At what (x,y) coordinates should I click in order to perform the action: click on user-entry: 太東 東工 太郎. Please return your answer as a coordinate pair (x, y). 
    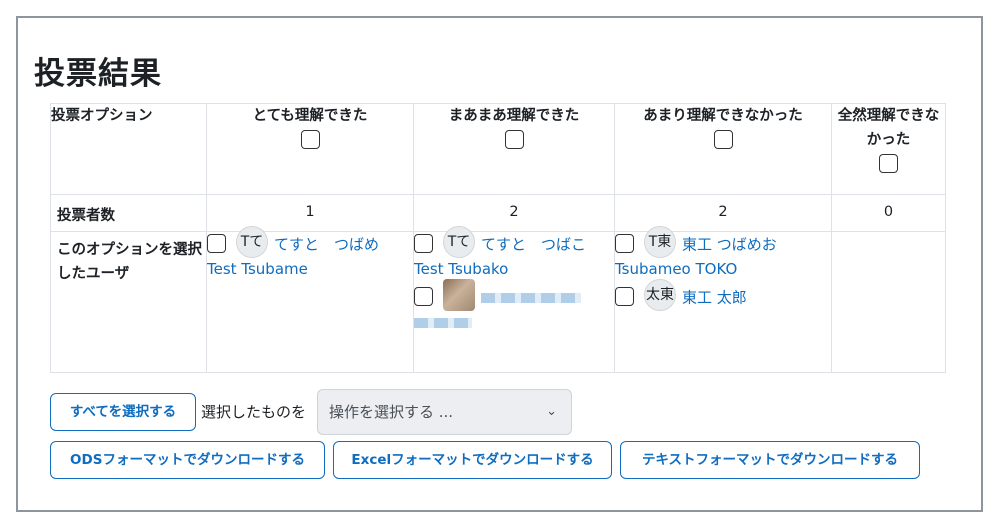
    Looking at the image, I should click on (723, 295).